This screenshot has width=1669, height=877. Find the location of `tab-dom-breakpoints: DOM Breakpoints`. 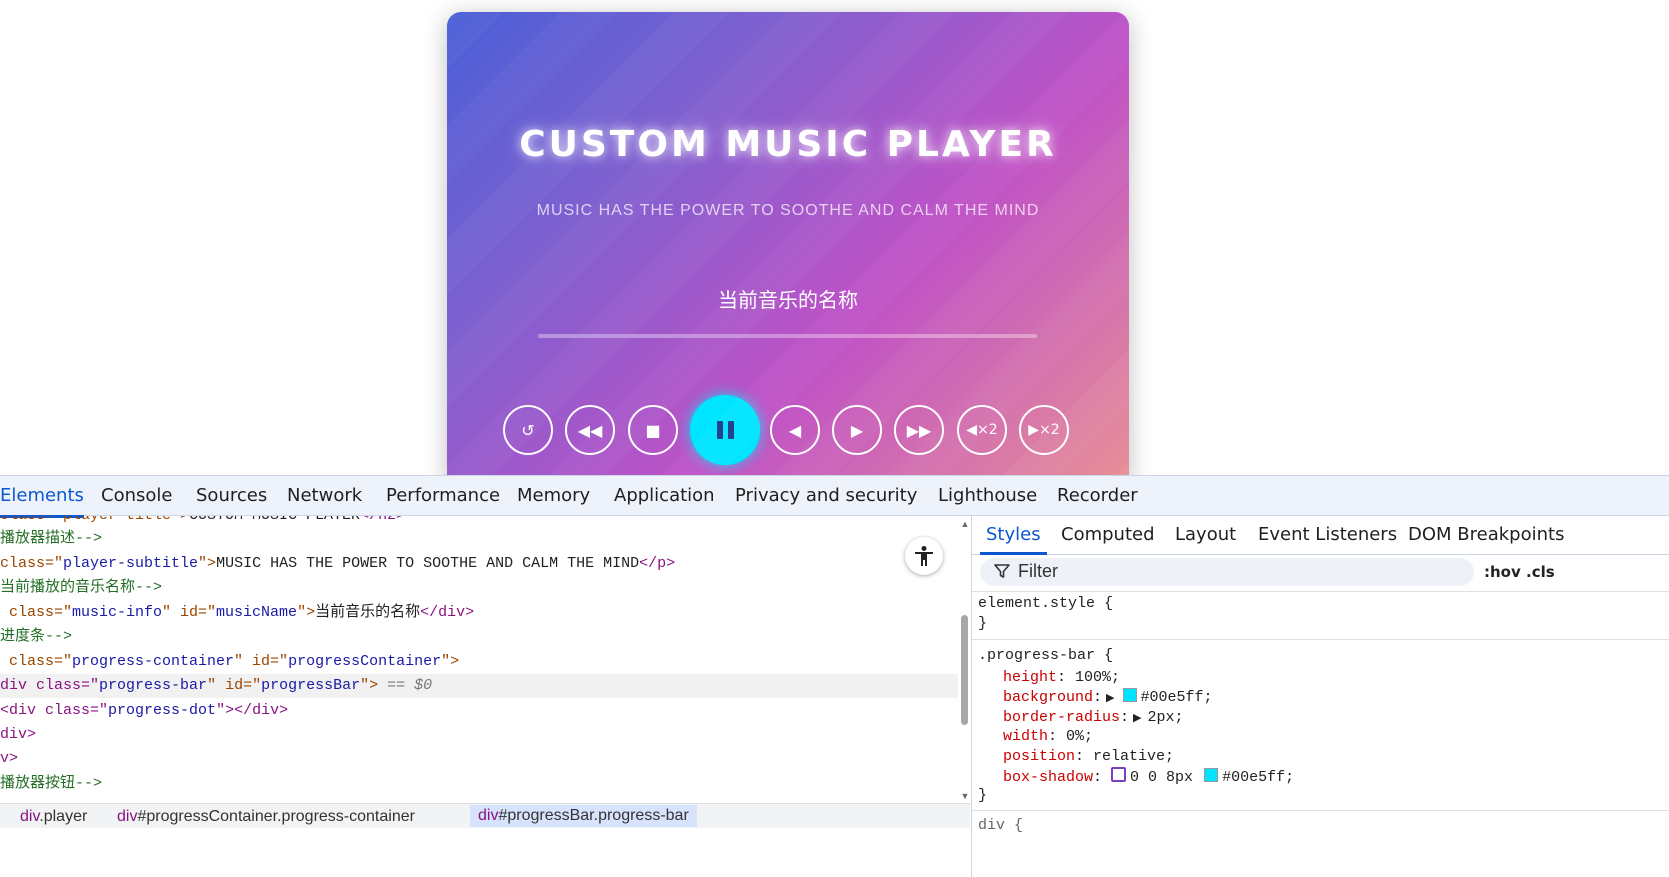

tab-dom-breakpoints: DOM Breakpoints is located at coordinates (1486, 534).